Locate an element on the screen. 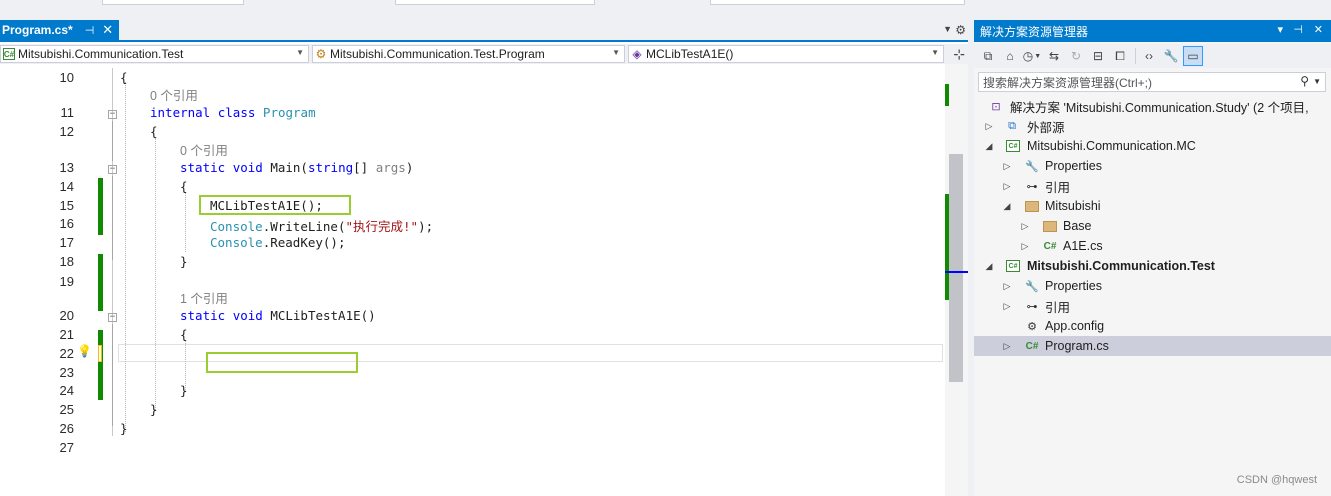 The image size is (1331, 496). toolbar-separator is located at coordinates (1135, 56).